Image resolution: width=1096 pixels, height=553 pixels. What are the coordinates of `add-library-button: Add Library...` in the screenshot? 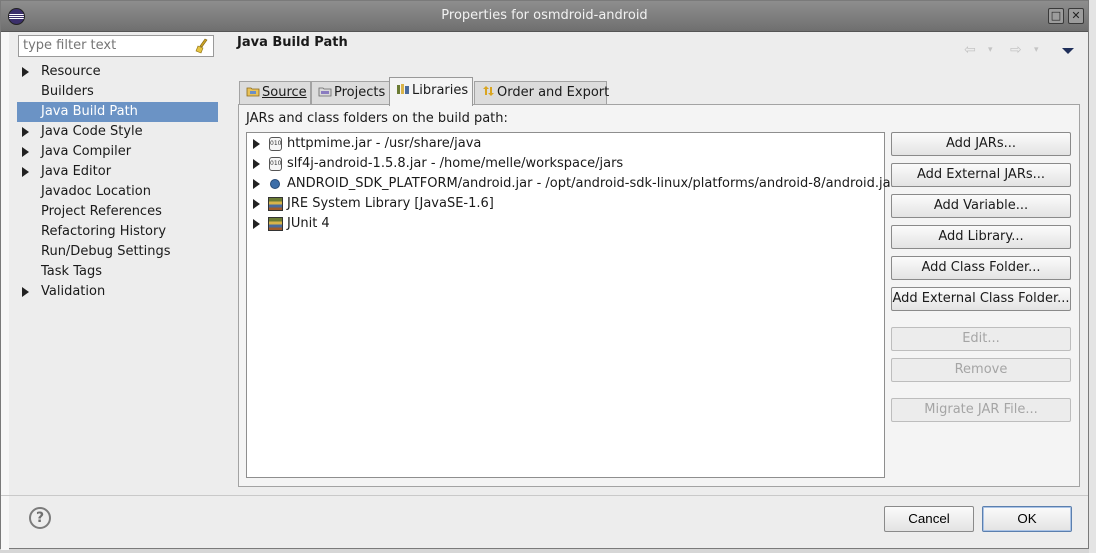 It's located at (981, 237).